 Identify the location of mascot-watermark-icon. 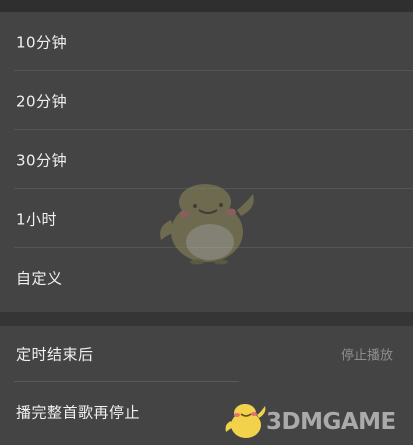
(207, 224).